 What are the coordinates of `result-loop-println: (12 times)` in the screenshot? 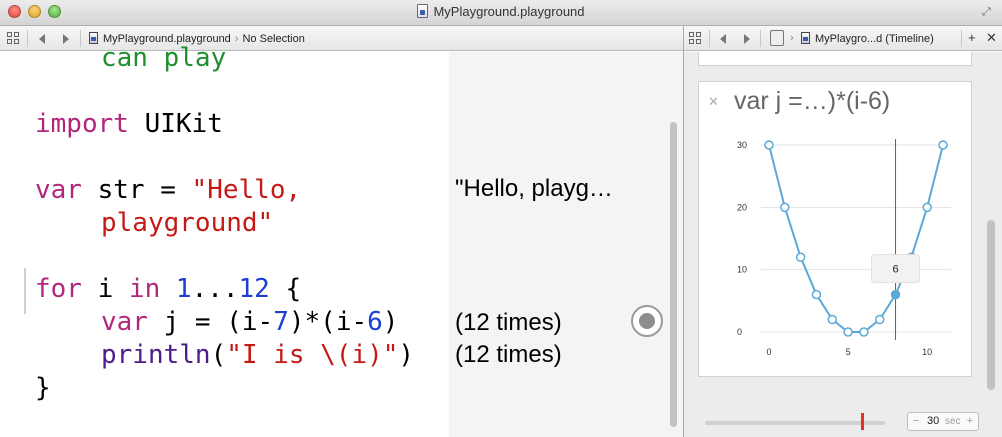 It's located at (508, 355).